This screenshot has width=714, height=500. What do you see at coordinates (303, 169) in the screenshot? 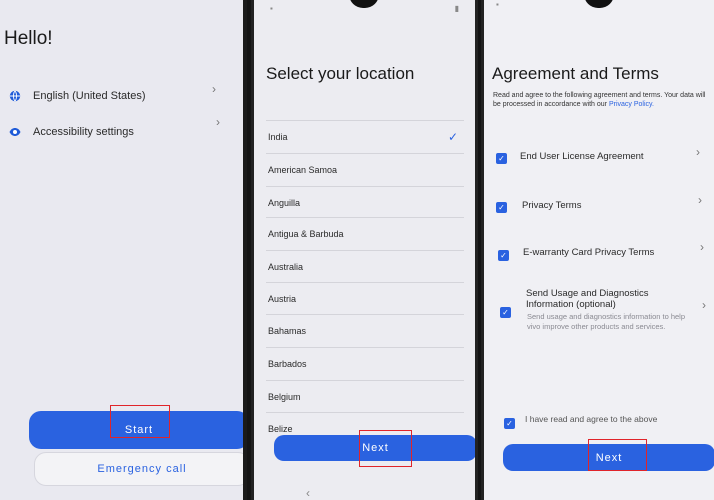
I see `location-label: American Samoa` at bounding box center [303, 169].